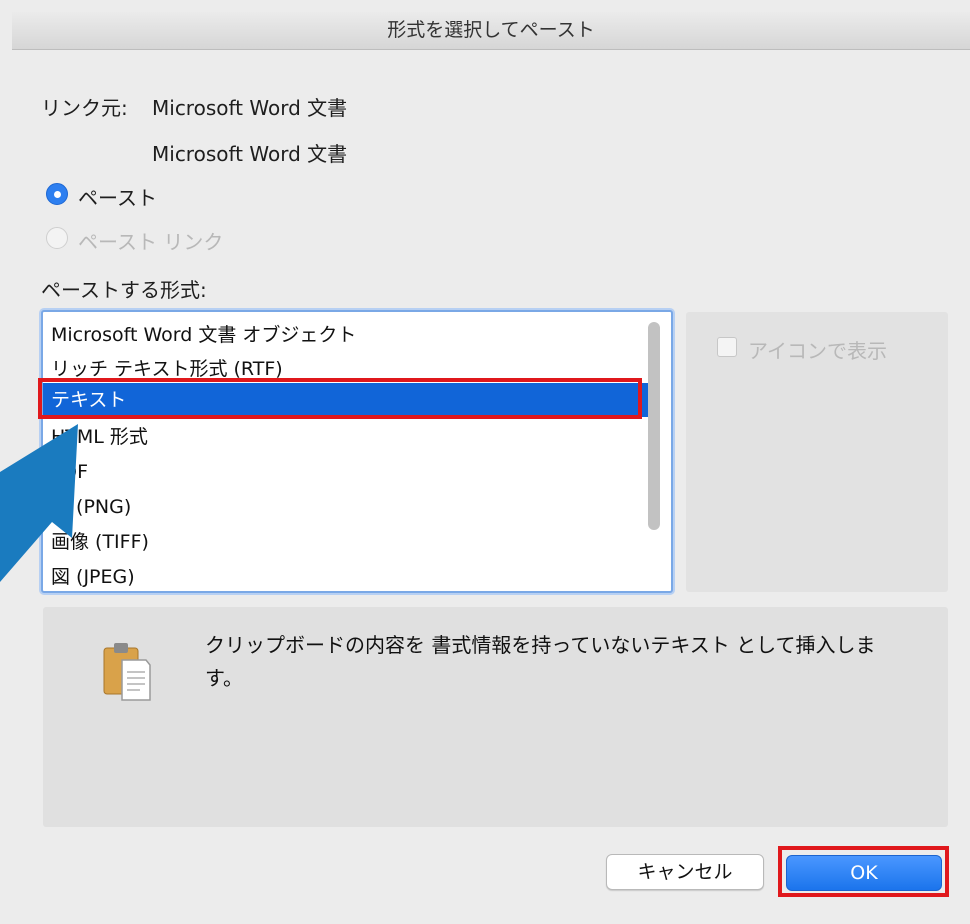 This screenshot has height=924, width=970. I want to click on list-item: Microsoft Word 文書 オブジェクト, so click(203, 335).